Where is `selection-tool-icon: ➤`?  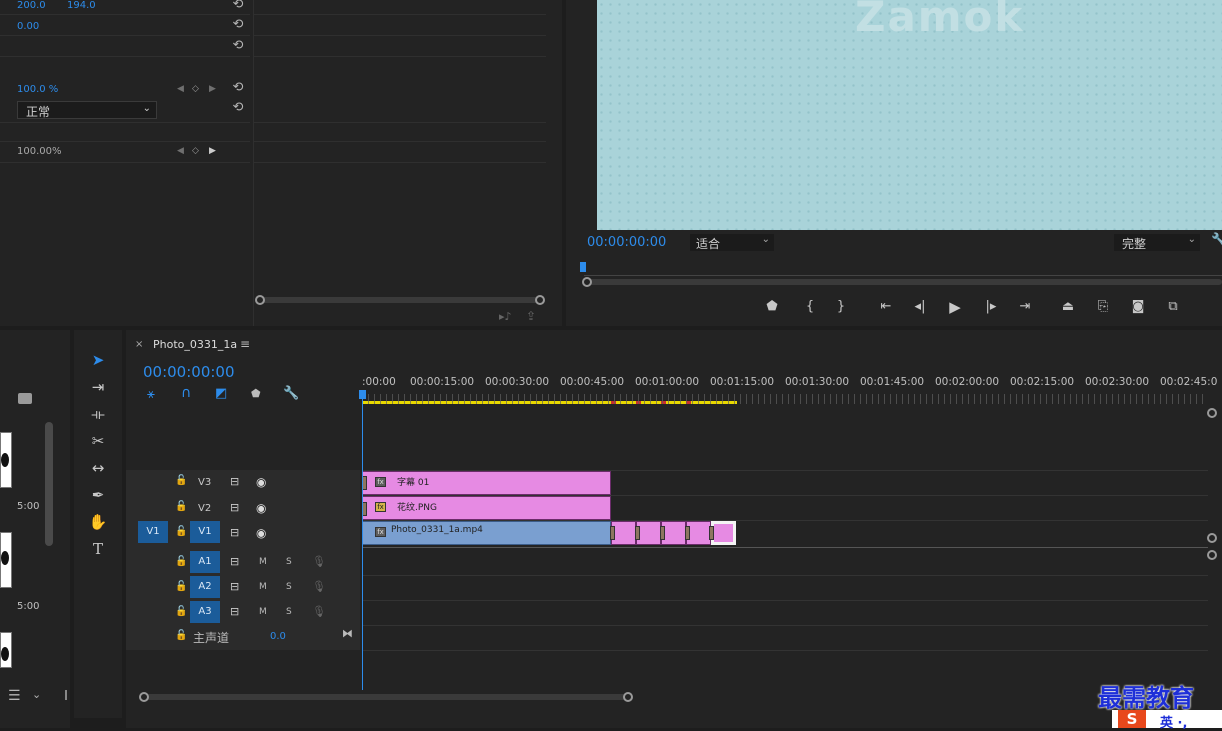
selection-tool-icon: ➤ is located at coordinates (98, 360).